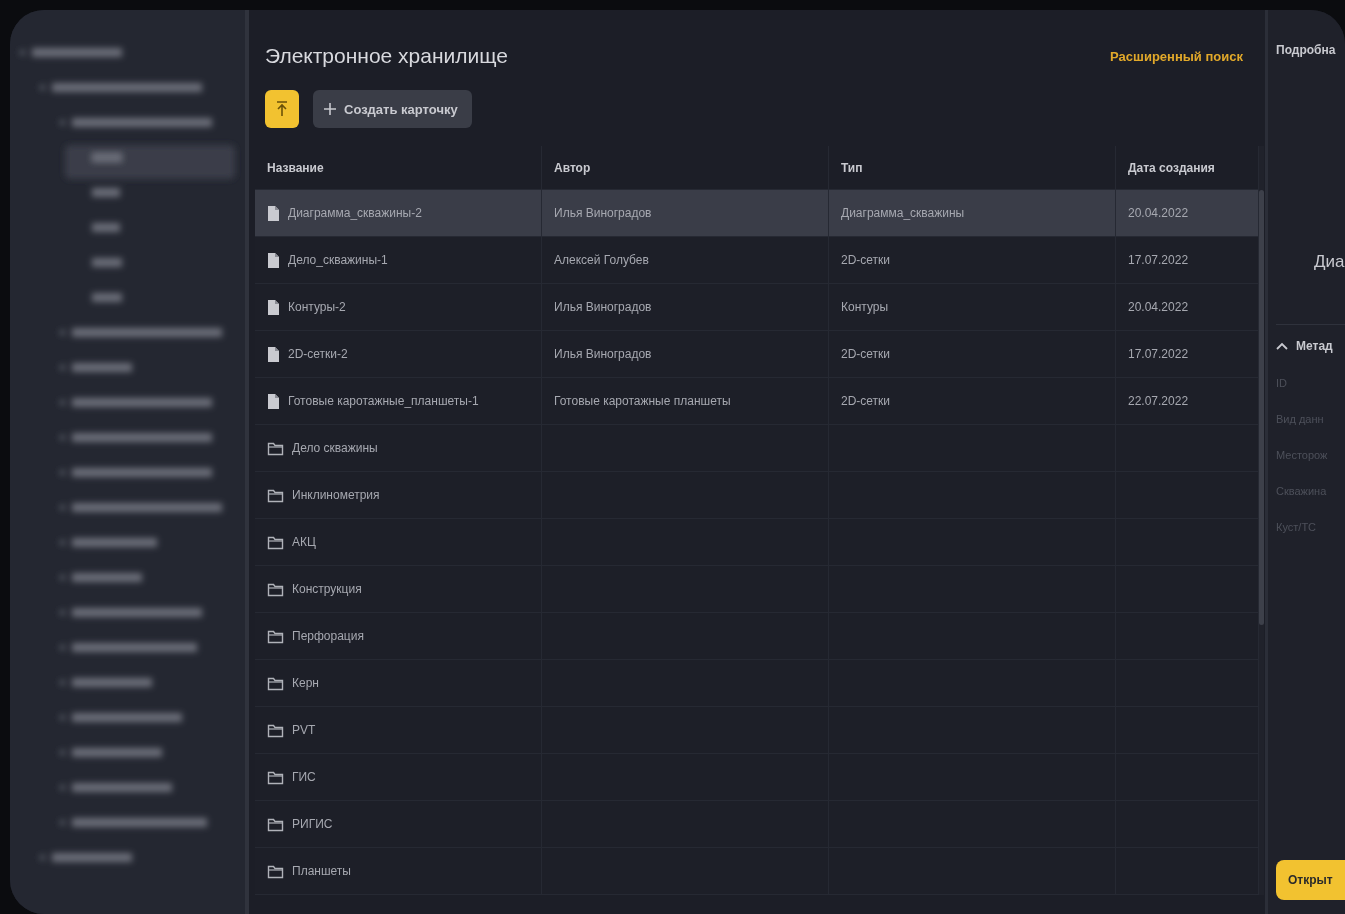  I want to click on upload-button, so click(282, 109).